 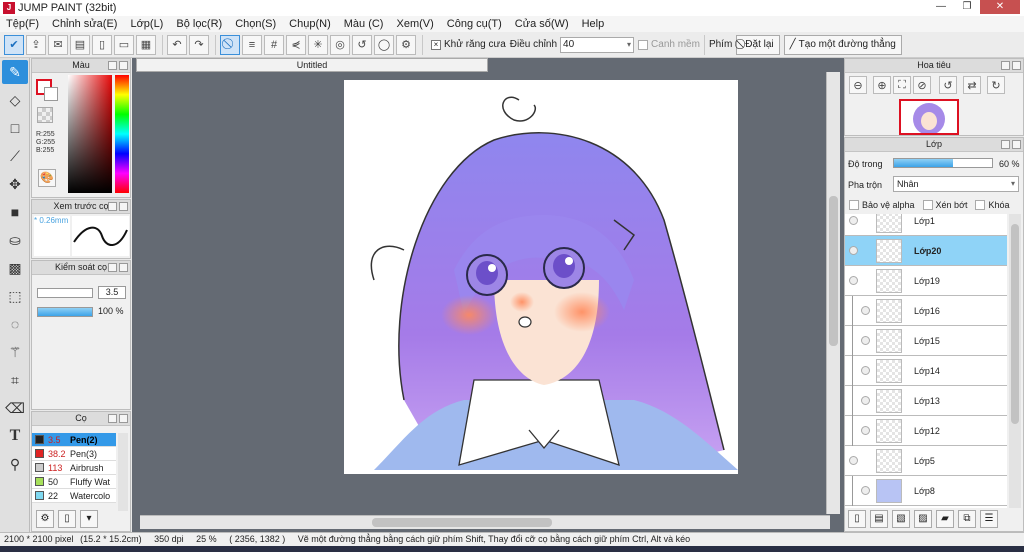 I want to click on layer-row: Lớp20, so click(x=926, y=251).